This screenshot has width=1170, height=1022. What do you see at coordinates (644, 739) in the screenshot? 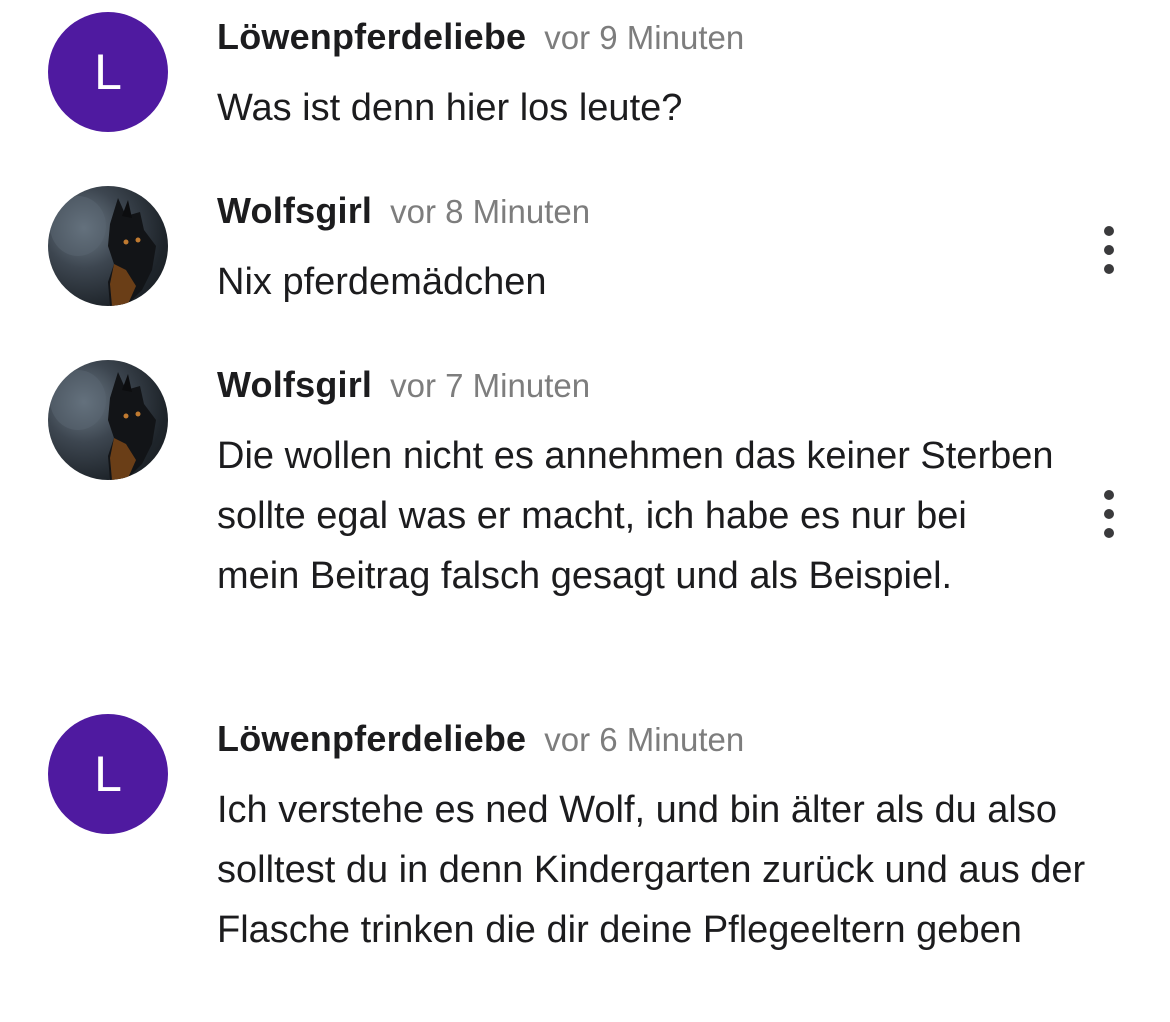
I see `timestamp: vor 6 Minuten` at bounding box center [644, 739].